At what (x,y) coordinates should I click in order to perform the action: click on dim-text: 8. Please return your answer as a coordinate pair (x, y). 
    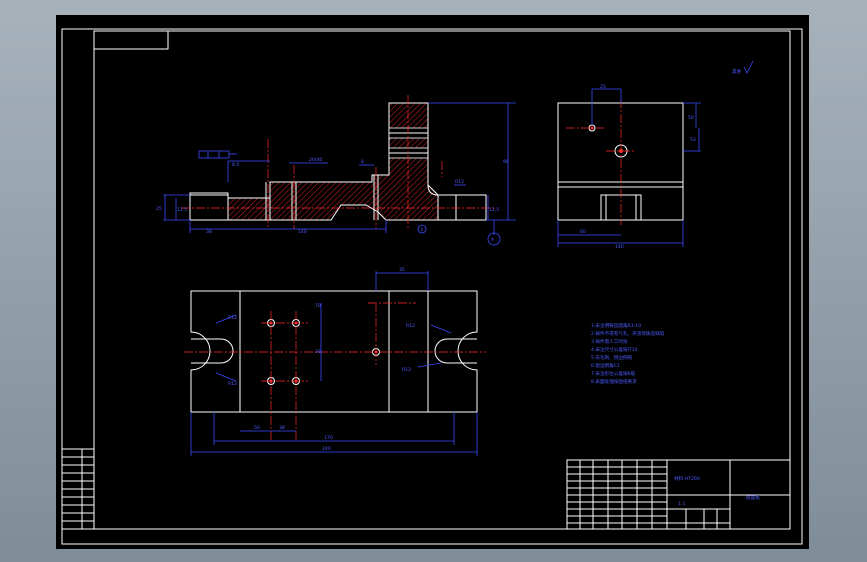
    Looking at the image, I should click on (362, 162).